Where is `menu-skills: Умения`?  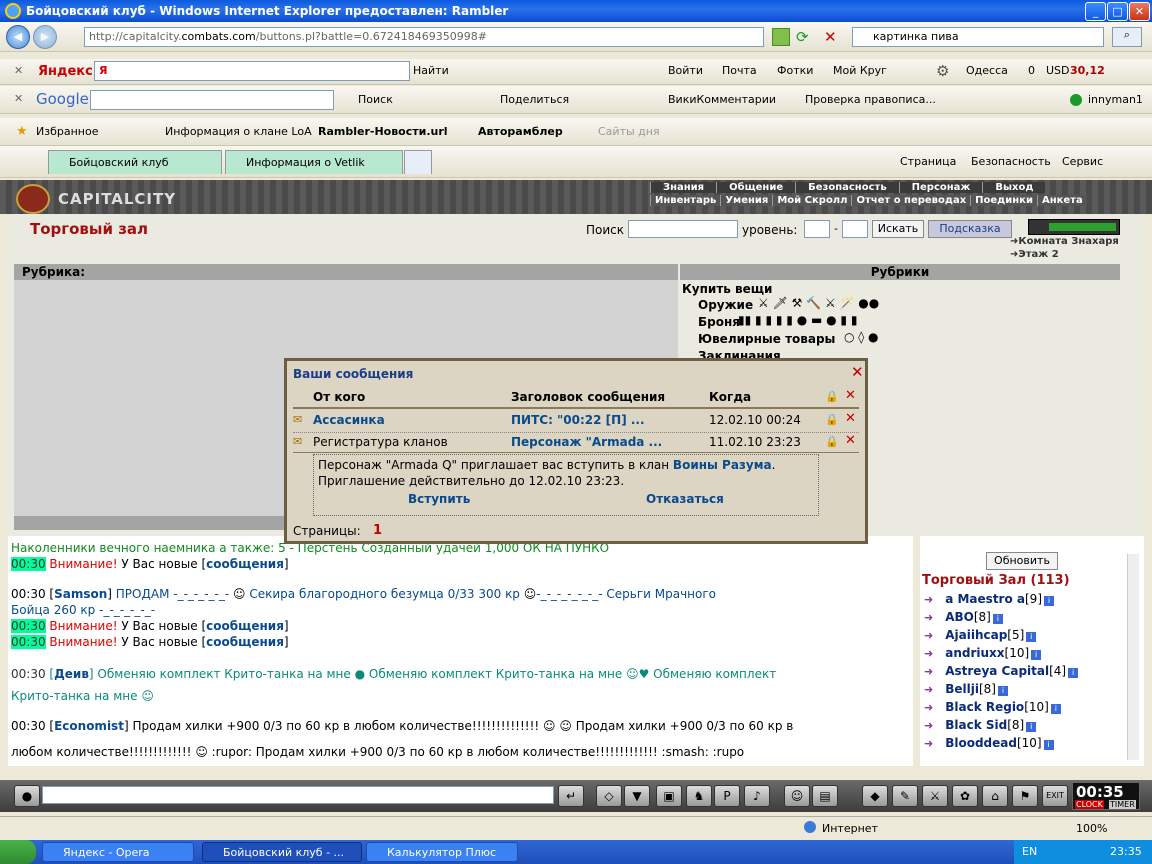 menu-skills: Умения is located at coordinates (746, 200).